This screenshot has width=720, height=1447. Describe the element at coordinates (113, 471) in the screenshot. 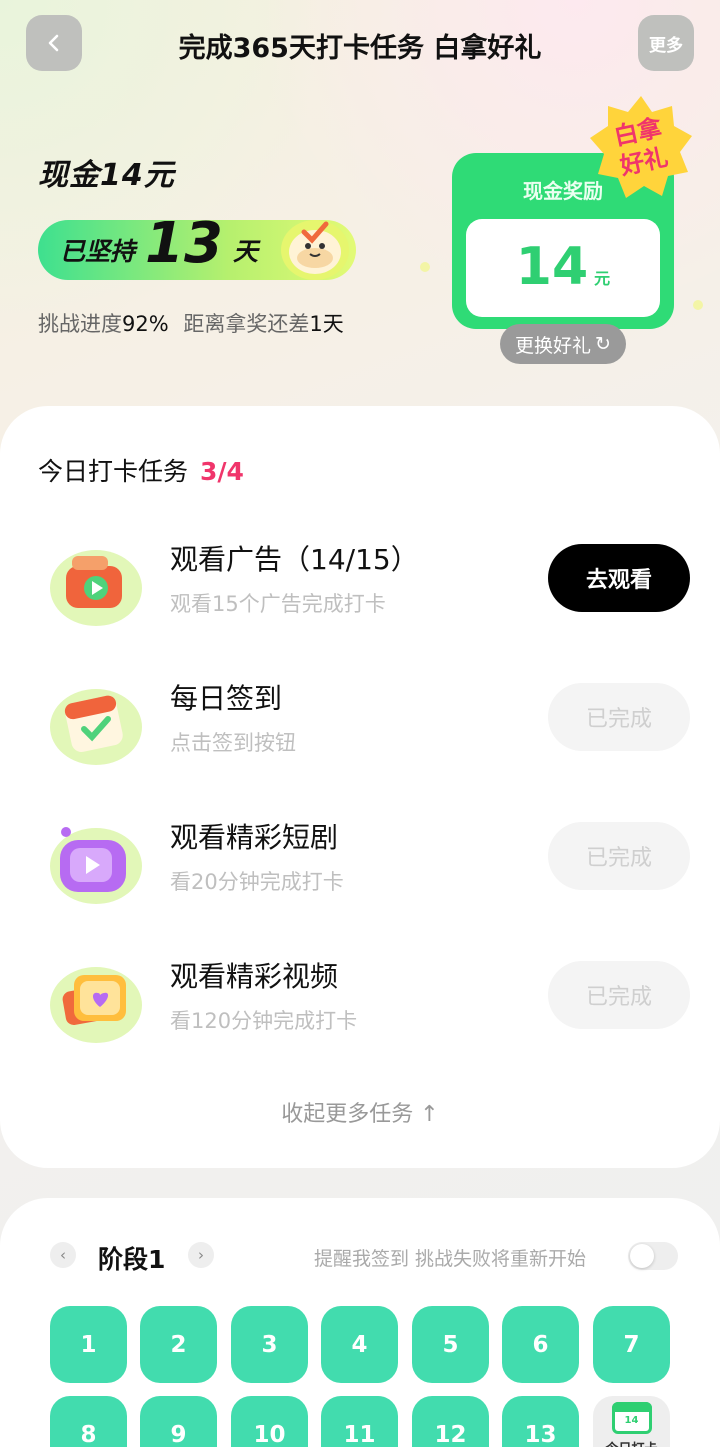

I see `tasks-header-label: 今日打卡任务` at that location.